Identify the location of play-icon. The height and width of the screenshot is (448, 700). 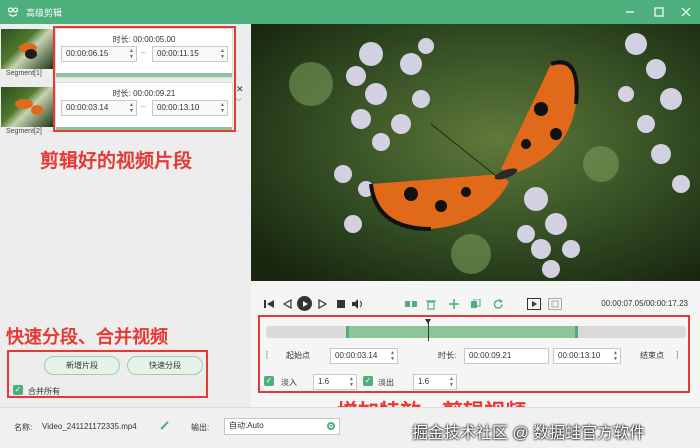
(304, 303).